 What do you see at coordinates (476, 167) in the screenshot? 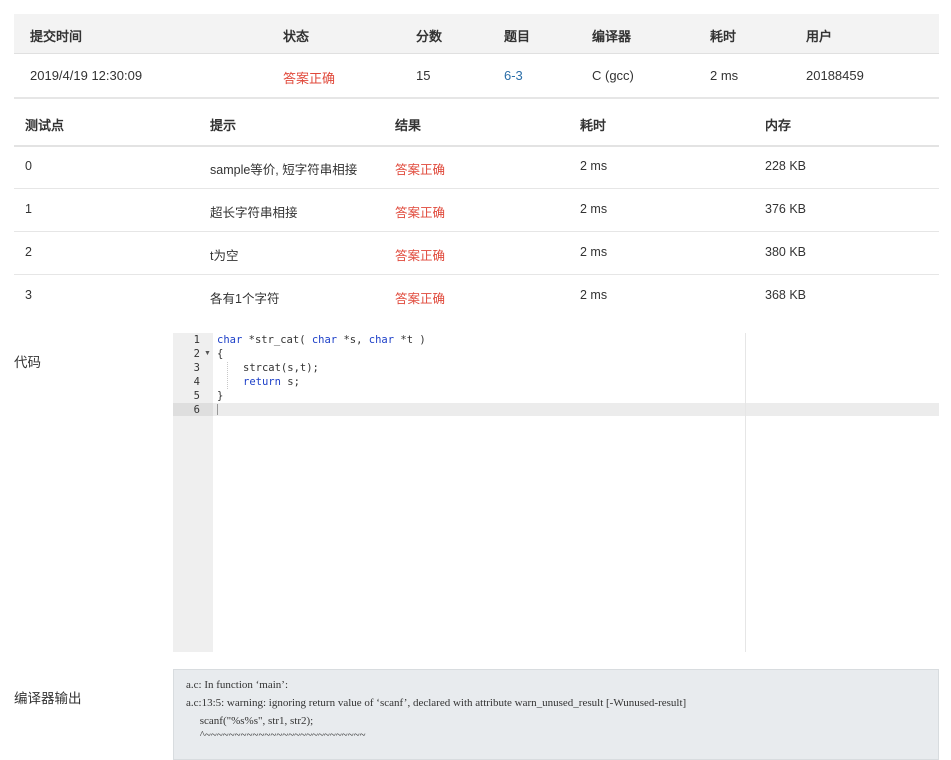
I see `table-row: 0 sample等价, 短字符串相接 答案正确 2 ms 228 KB` at bounding box center [476, 167].